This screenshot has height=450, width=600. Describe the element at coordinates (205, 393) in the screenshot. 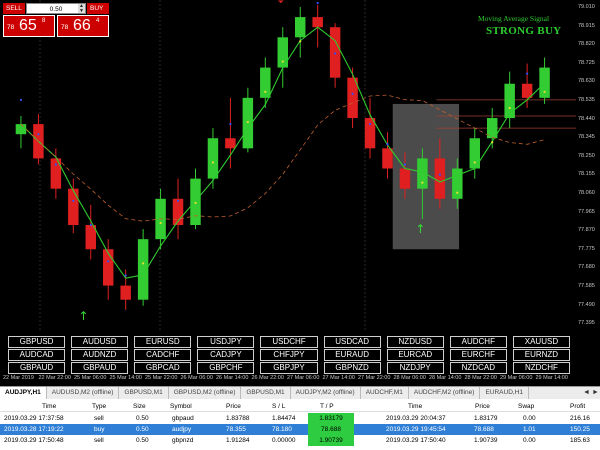

I see `chart-tab: GBPUSD,M2 (offline)` at that location.